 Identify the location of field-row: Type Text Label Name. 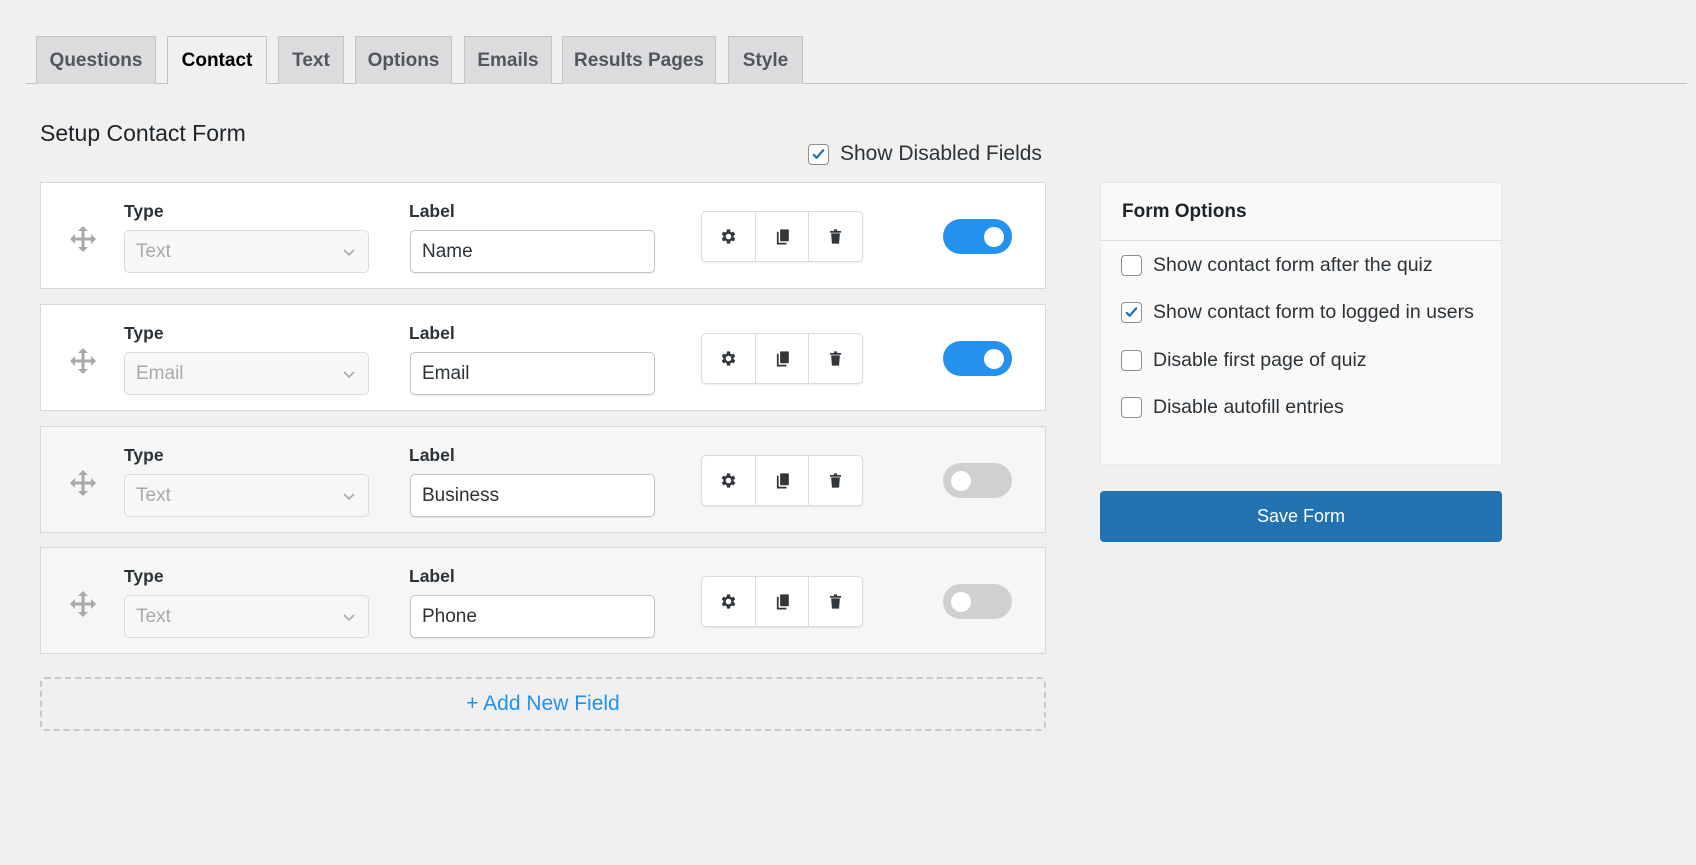
(543, 235).